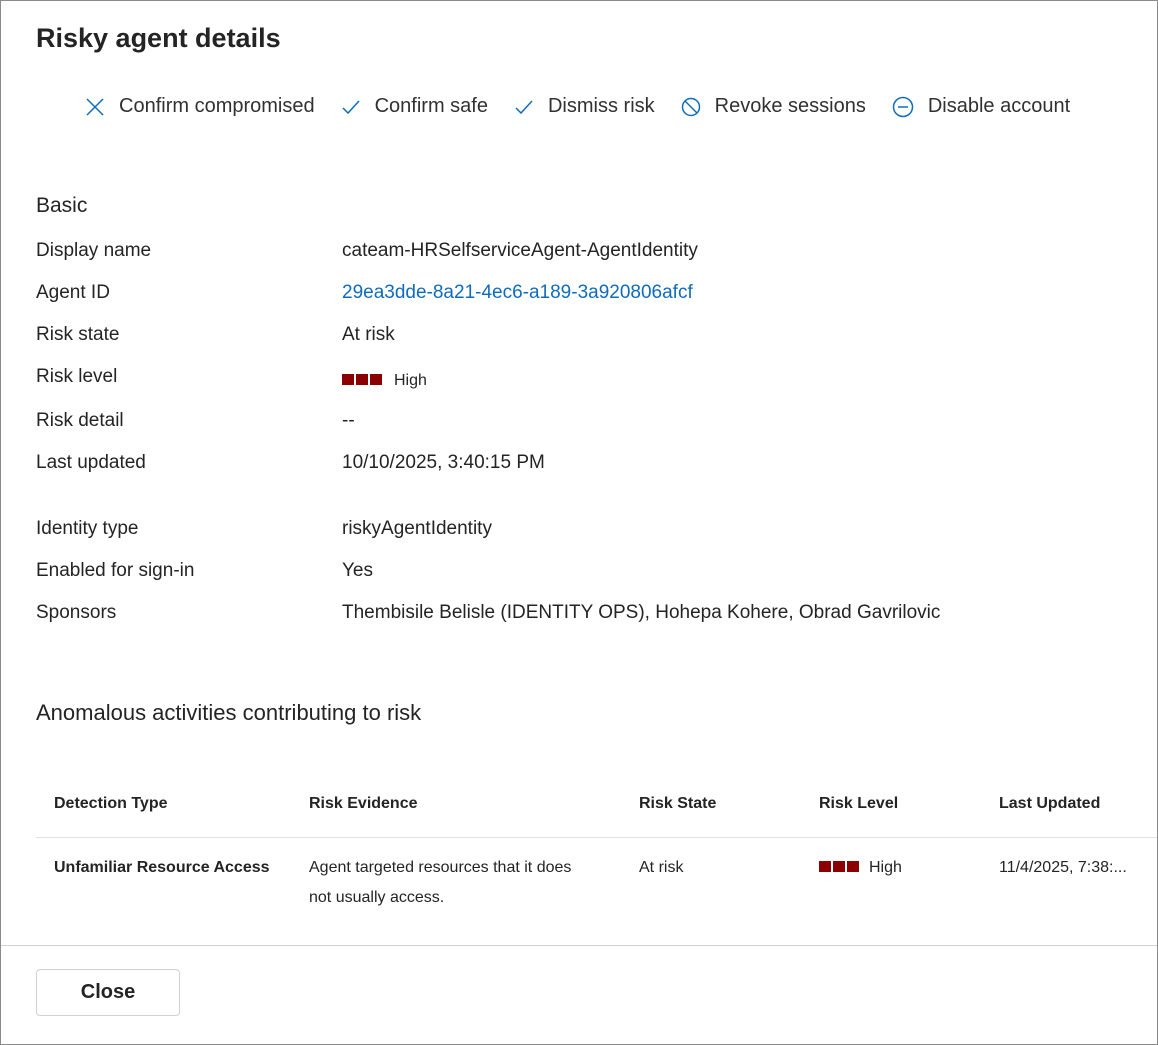 The height and width of the screenshot is (1045, 1158). I want to click on label: Enabled for sign-in, so click(115, 570).